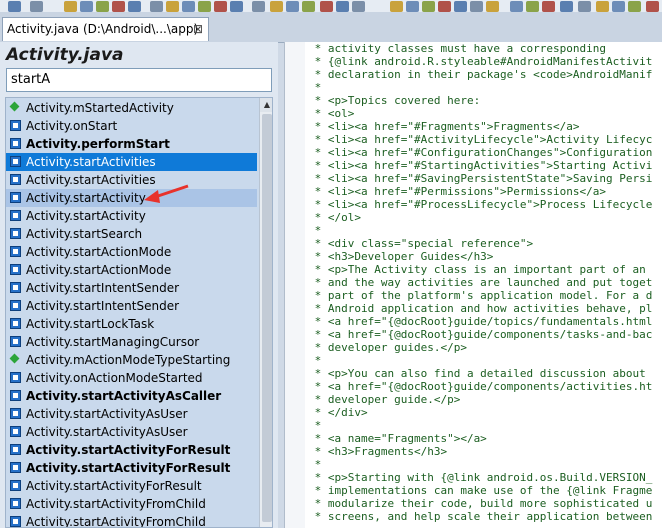 This screenshot has height=528, width=662. I want to click on code-line: * developer guide.</p>, so click(384, 399).